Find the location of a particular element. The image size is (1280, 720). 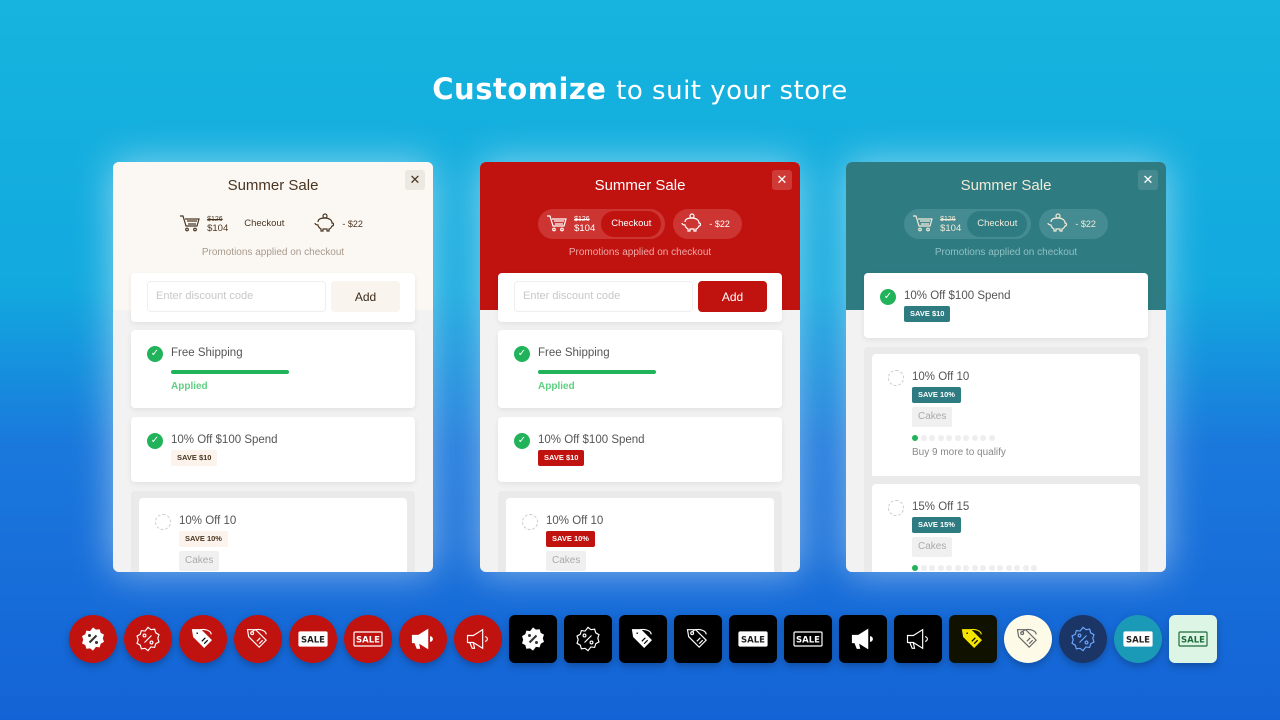

page-headline: Customize to suit your store is located at coordinates (640, 89).